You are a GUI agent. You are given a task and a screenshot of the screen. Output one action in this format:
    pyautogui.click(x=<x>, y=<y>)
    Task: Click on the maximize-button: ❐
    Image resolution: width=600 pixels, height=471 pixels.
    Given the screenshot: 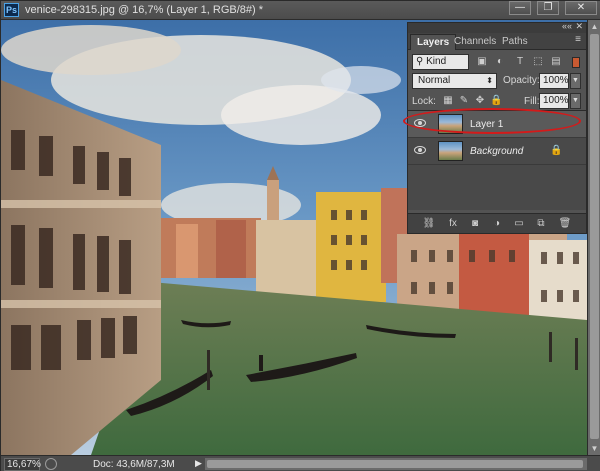 What is the action you would take?
    pyautogui.click(x=548, y=8)
    